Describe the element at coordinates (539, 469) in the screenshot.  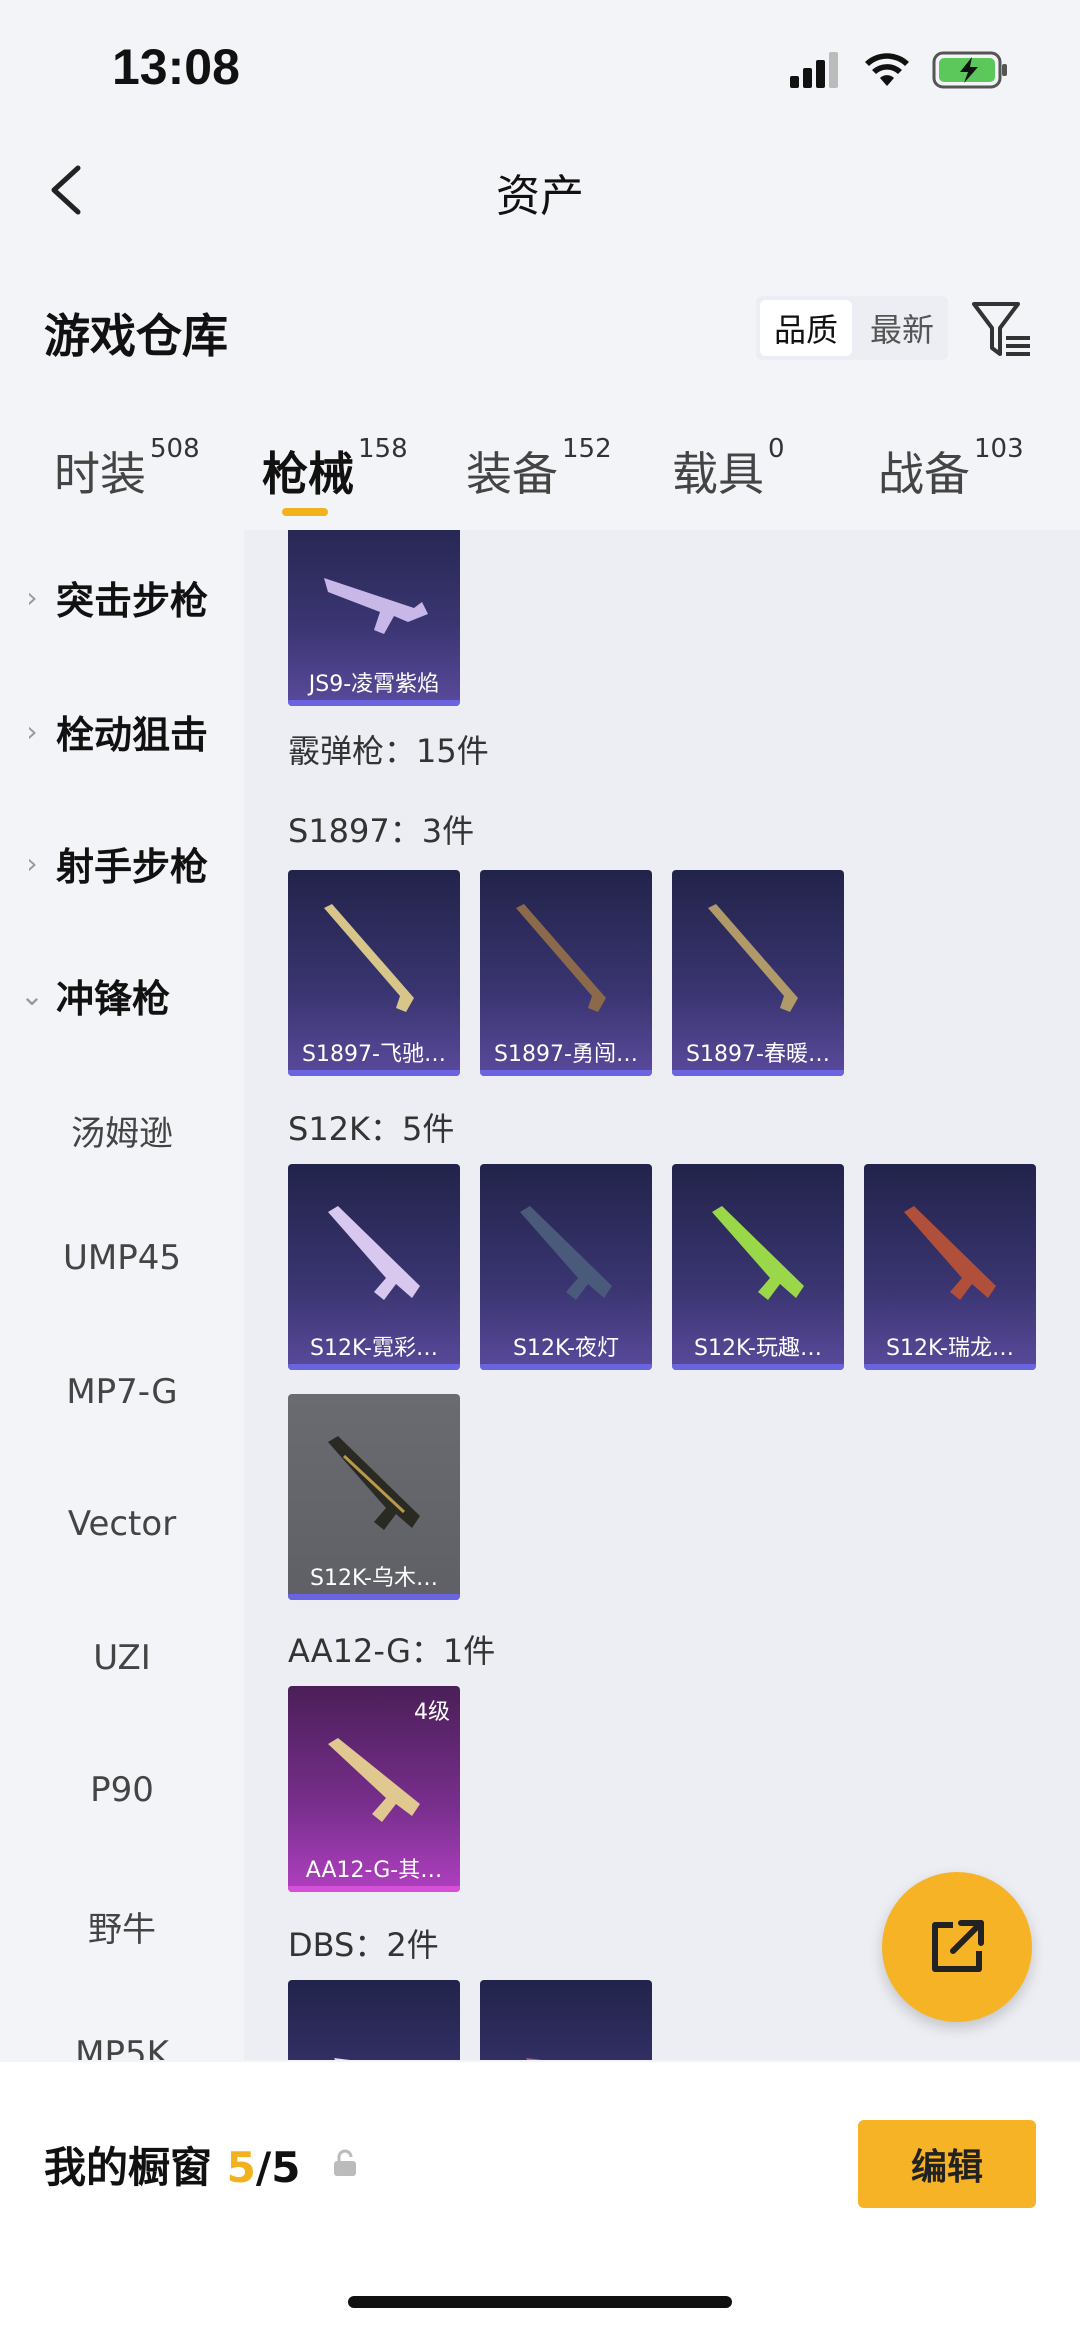
I see `tab-equipment: 装备 152` at that location.